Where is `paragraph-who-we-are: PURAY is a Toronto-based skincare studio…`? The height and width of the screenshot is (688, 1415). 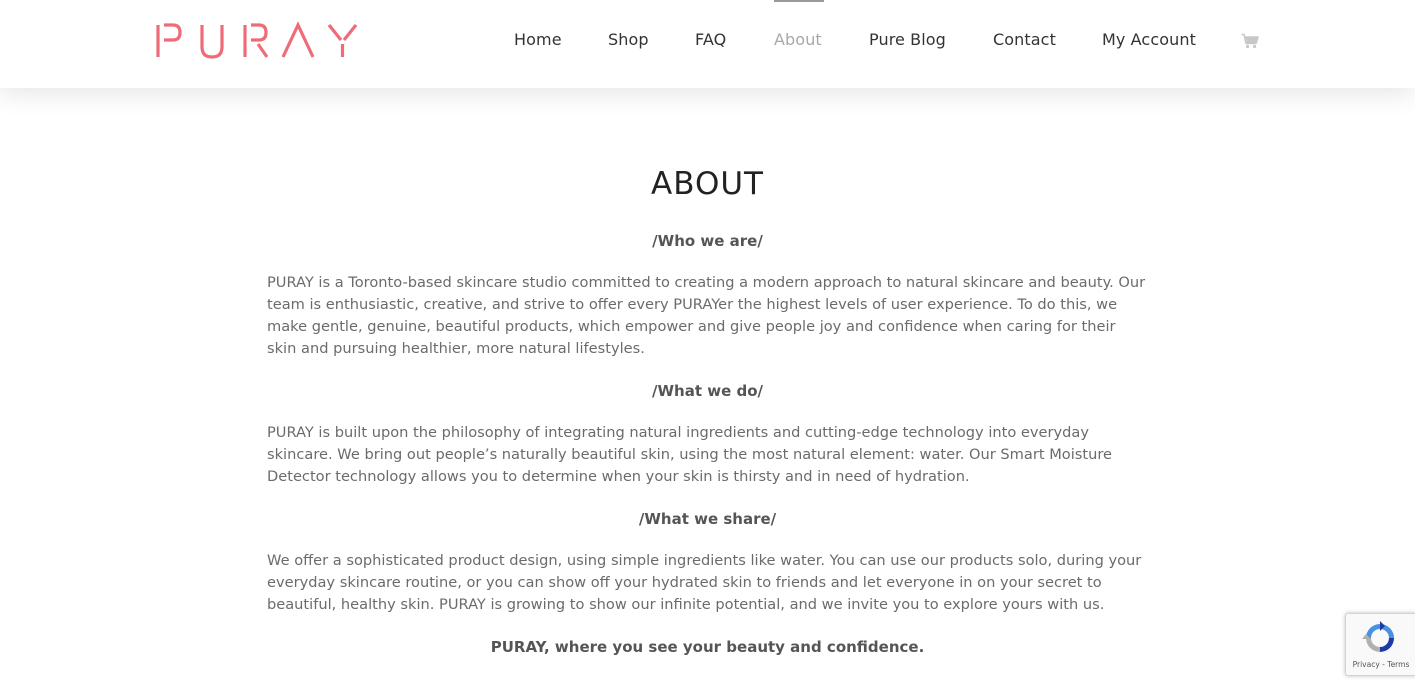 paragraph-who-we-are: PURAY is a Toronto-based skincare studio… is located at coordinates (706, 315).